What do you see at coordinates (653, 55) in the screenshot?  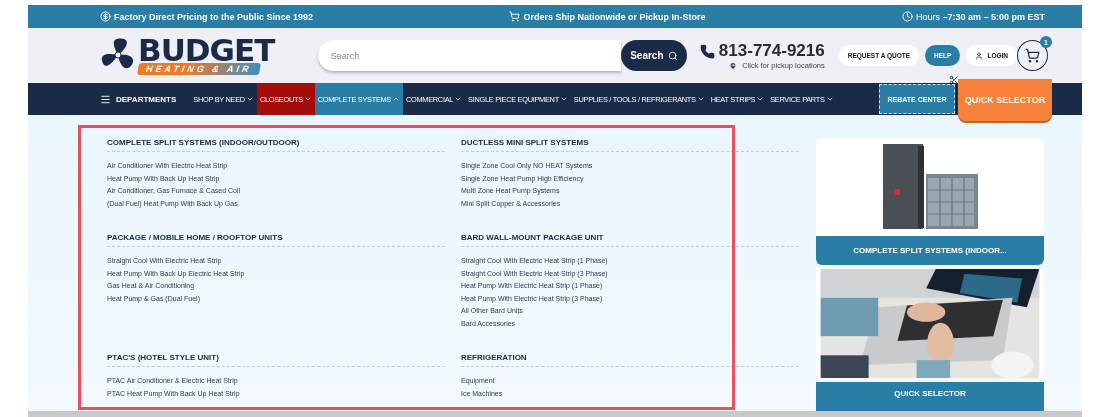 I see `search-button: Search` at bounding box center [653, 55].